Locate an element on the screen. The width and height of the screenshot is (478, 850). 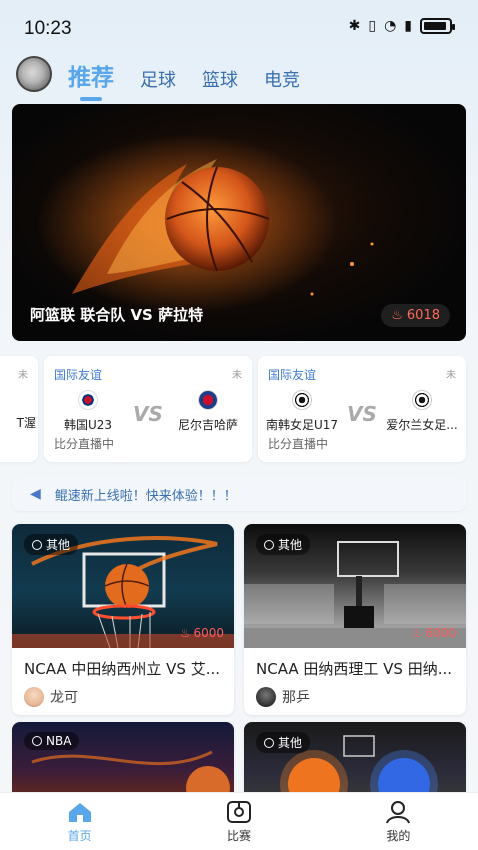
team-crest-icon is located at coordinates (208, 400).